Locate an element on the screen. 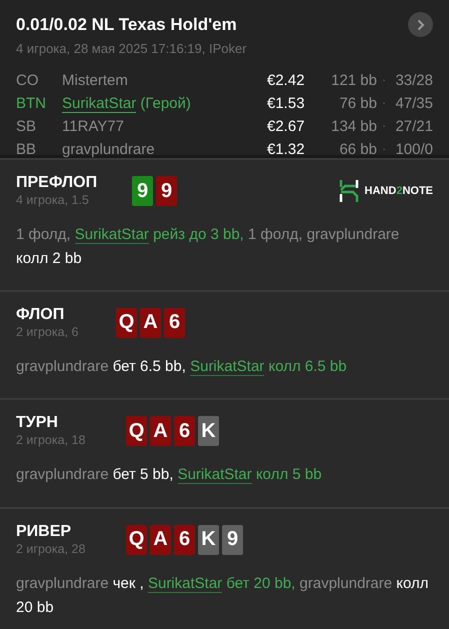  player-name: 11RAY77 is located at coordinates (93, 126).